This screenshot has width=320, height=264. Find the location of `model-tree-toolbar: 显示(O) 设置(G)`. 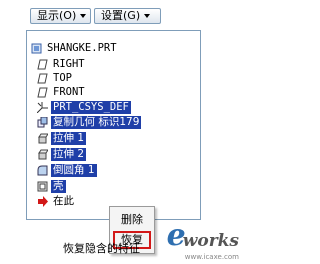

model-tree-toolbar: 显示(O) 设置(G) is located at coordinates (95, 16).